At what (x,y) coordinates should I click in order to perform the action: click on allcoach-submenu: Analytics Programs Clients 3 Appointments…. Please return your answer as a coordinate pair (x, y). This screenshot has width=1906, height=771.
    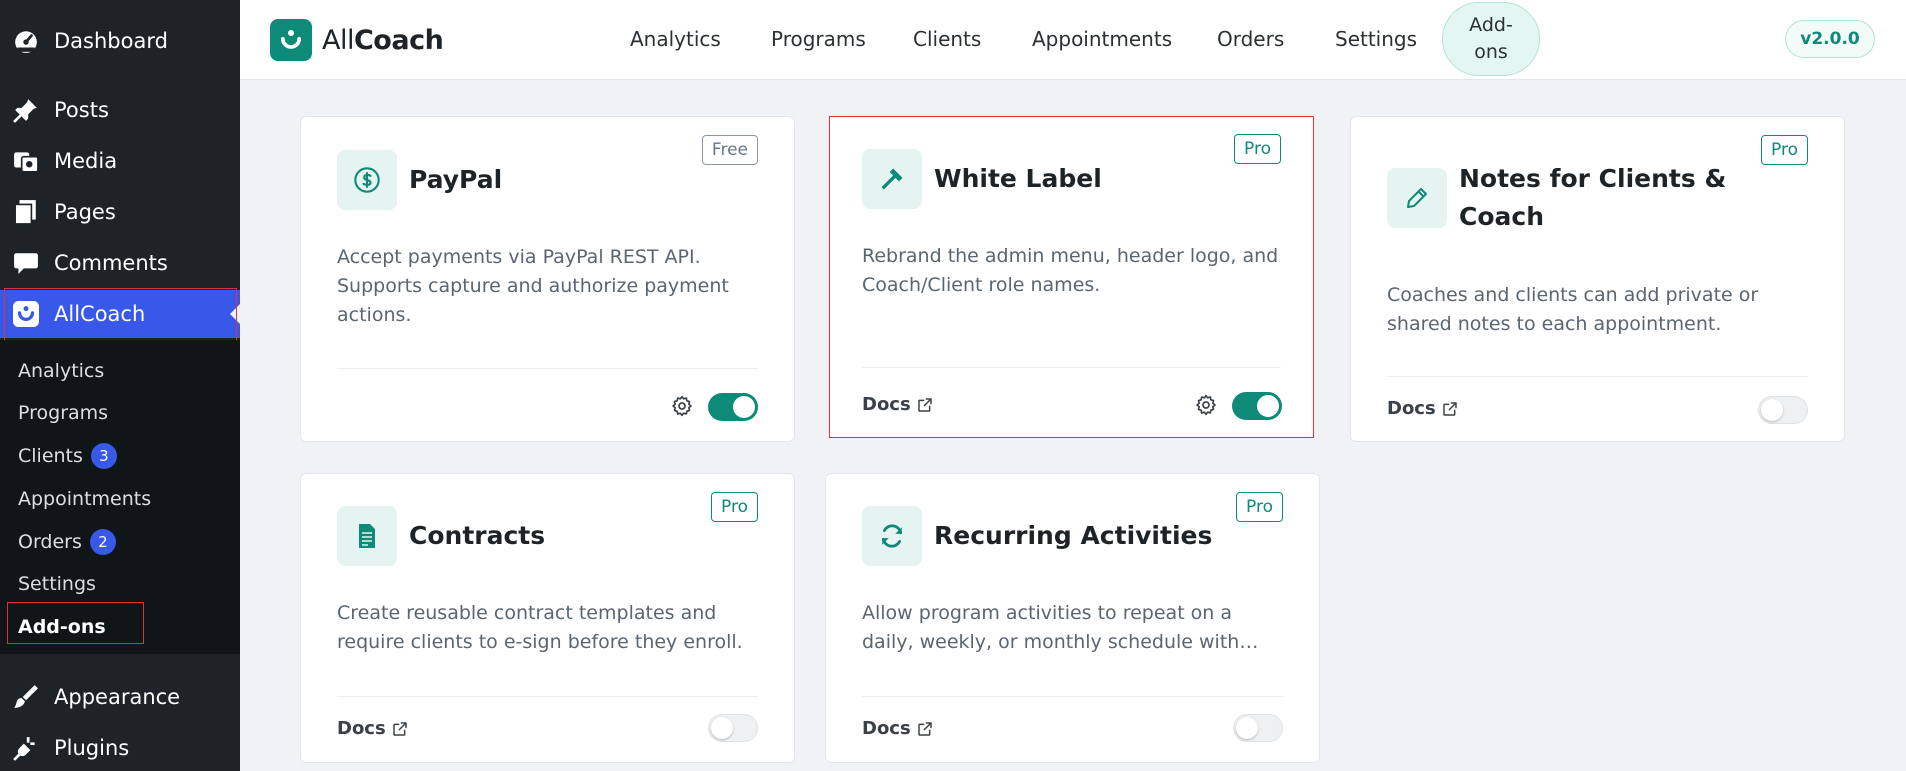
    Looking at the image, I should click on (120, 497).